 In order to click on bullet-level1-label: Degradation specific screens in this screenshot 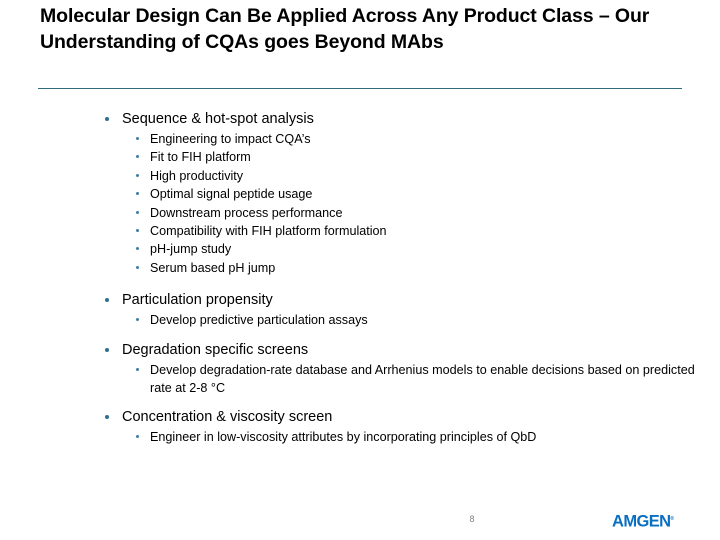, I will do `click(215, 349)`.